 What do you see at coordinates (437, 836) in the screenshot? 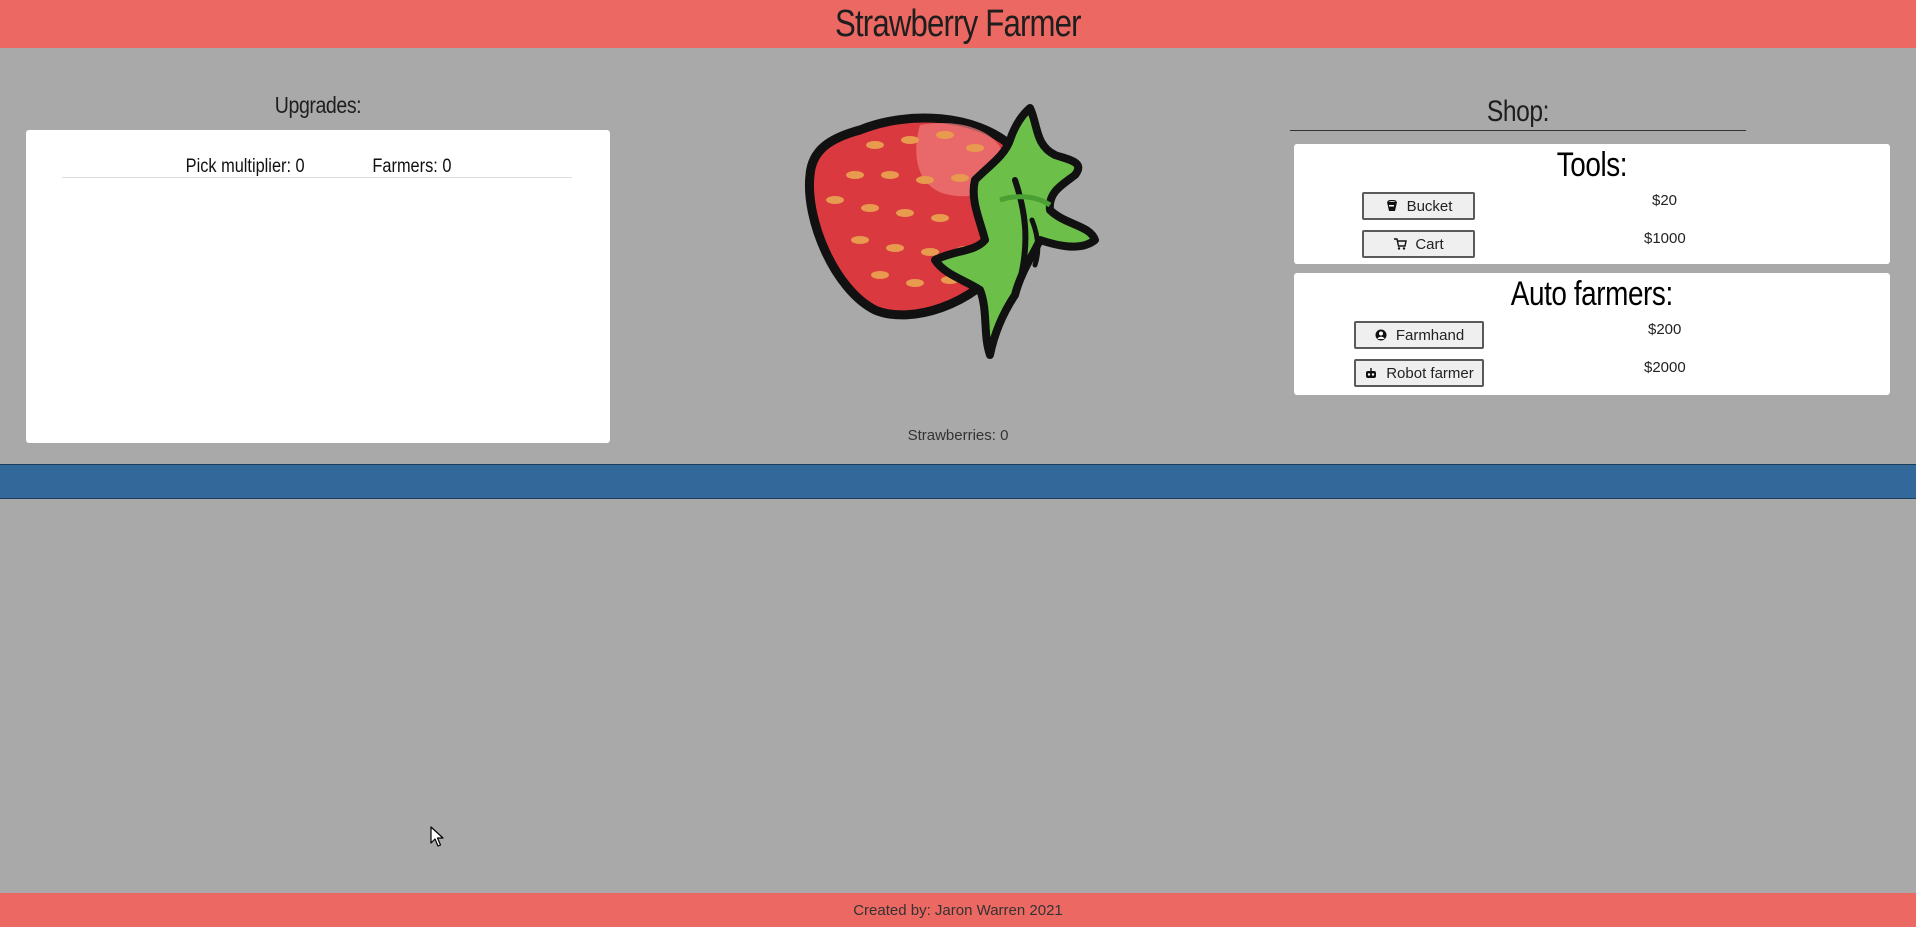
I see `mouse-cursor-icon` at bounding box center [437, 836].